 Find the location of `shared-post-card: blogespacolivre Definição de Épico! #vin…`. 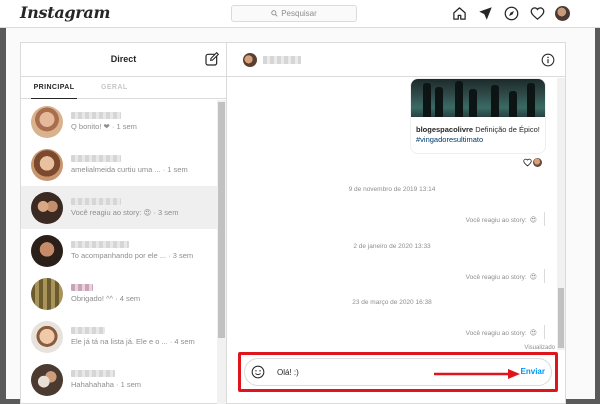

shared-post-card: blogespacolivre Definição de Épico! #vin… is located at coordinates (478, 116).